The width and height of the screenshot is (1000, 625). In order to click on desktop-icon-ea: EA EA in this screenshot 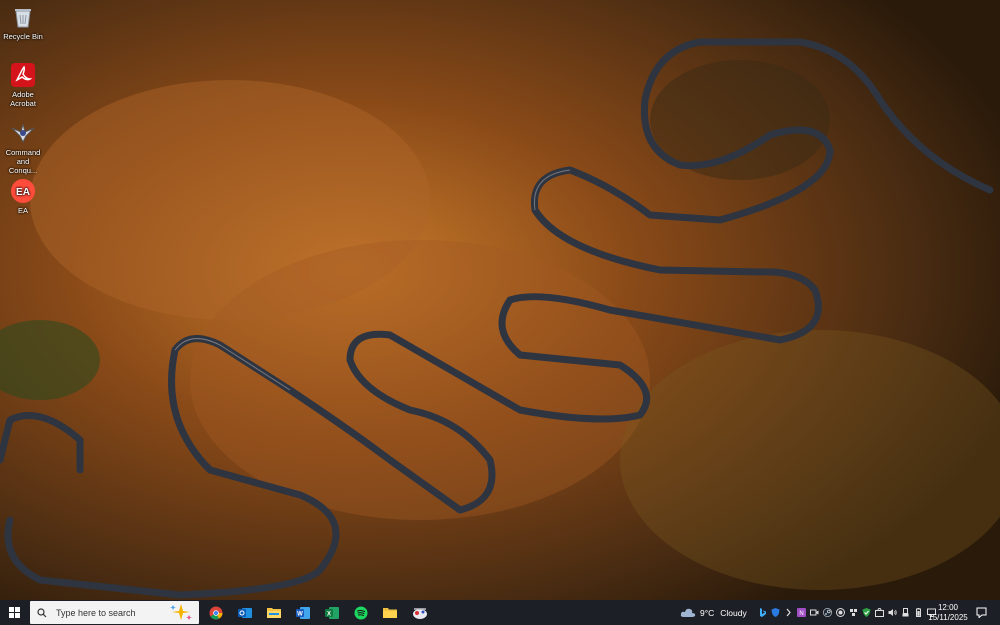, I will do `click(23, 196)`.